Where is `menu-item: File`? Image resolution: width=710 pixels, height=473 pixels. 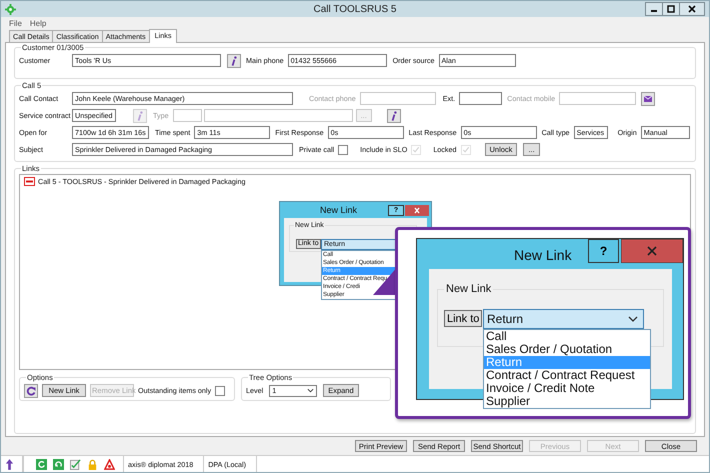
menu-item: File is located at coordinates (15, 23).